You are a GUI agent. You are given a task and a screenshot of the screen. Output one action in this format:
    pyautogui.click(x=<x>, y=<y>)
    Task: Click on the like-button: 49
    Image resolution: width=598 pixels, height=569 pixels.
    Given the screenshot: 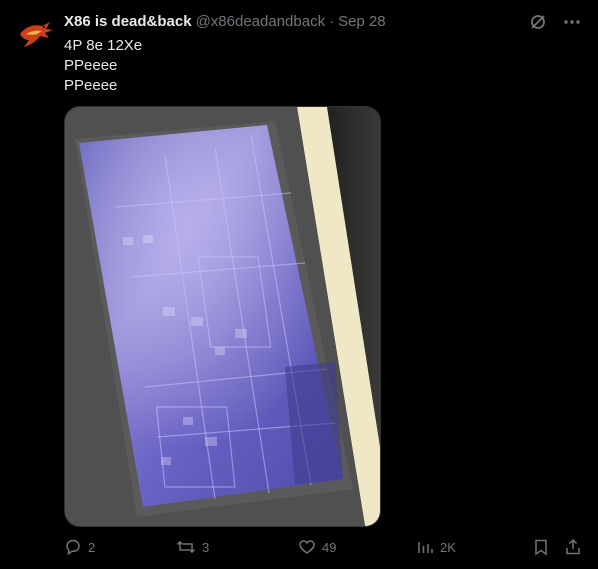 What is the action you would take?
    pyautogui.click(x=317, y=547)
    